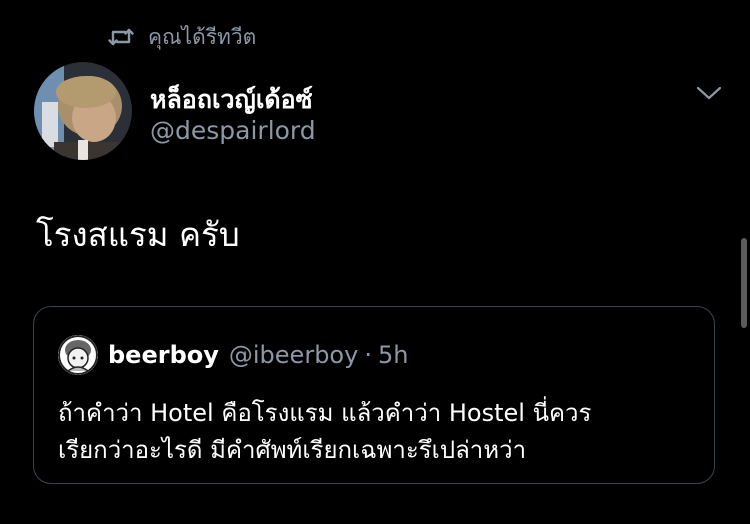 Image resolution: width=750 pixels, height=524 pixels. I want to click on quoted-author-avatar, so click(78, 355).